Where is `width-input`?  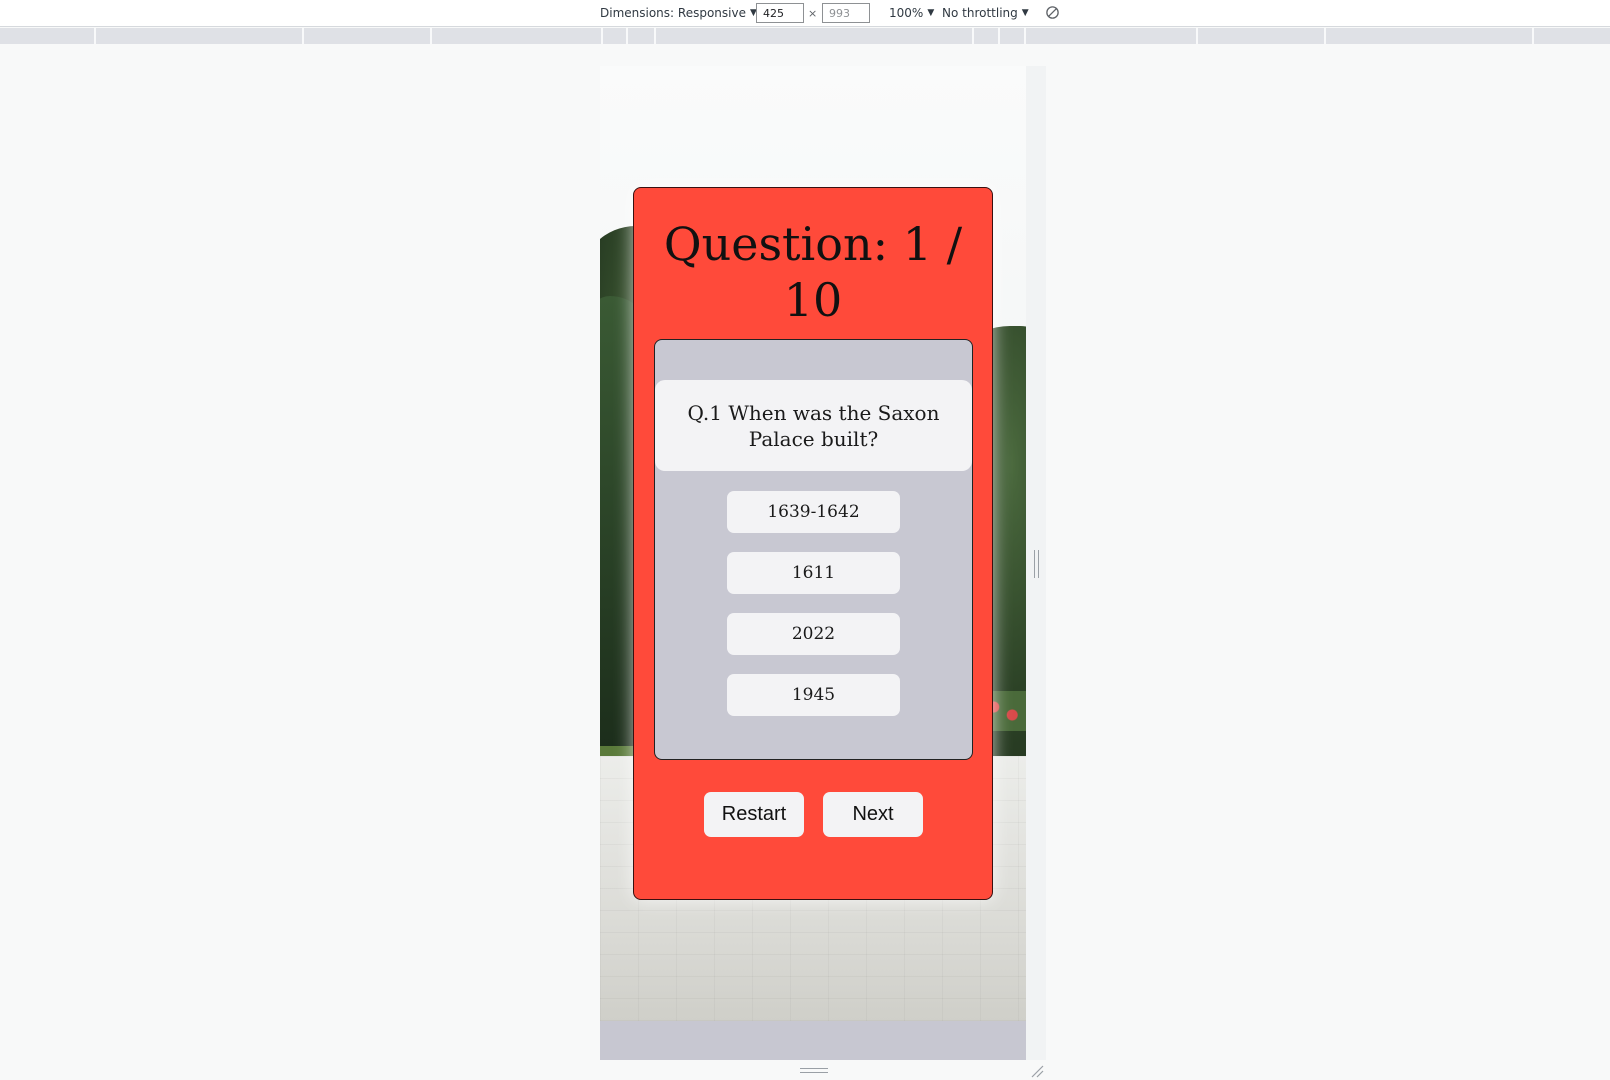 width-input is located at coordinates (780, 13).